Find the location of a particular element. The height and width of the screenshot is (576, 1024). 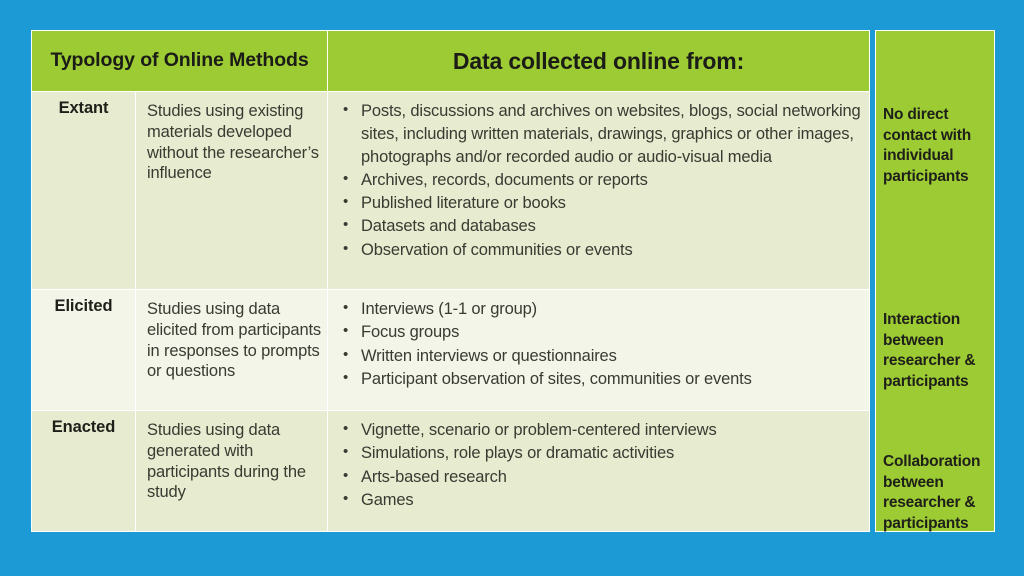

header-data-collected-online-from: Data collected online from: is located at coordinates (599, 61).